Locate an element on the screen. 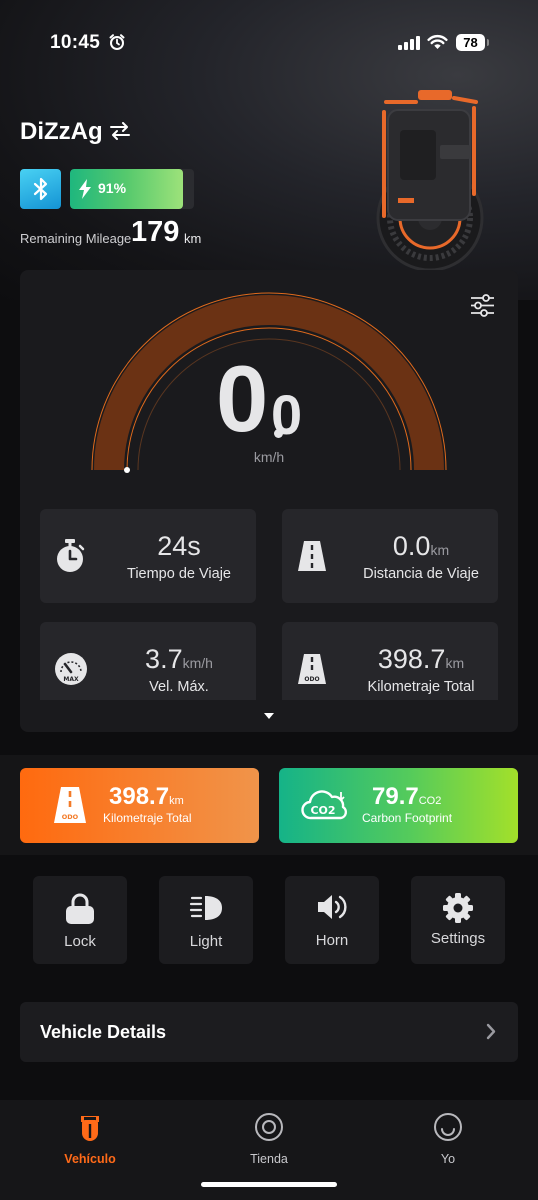 This screenshot has width=538, height=1200. svg-text: MAX is located at coordinates (71, 679).